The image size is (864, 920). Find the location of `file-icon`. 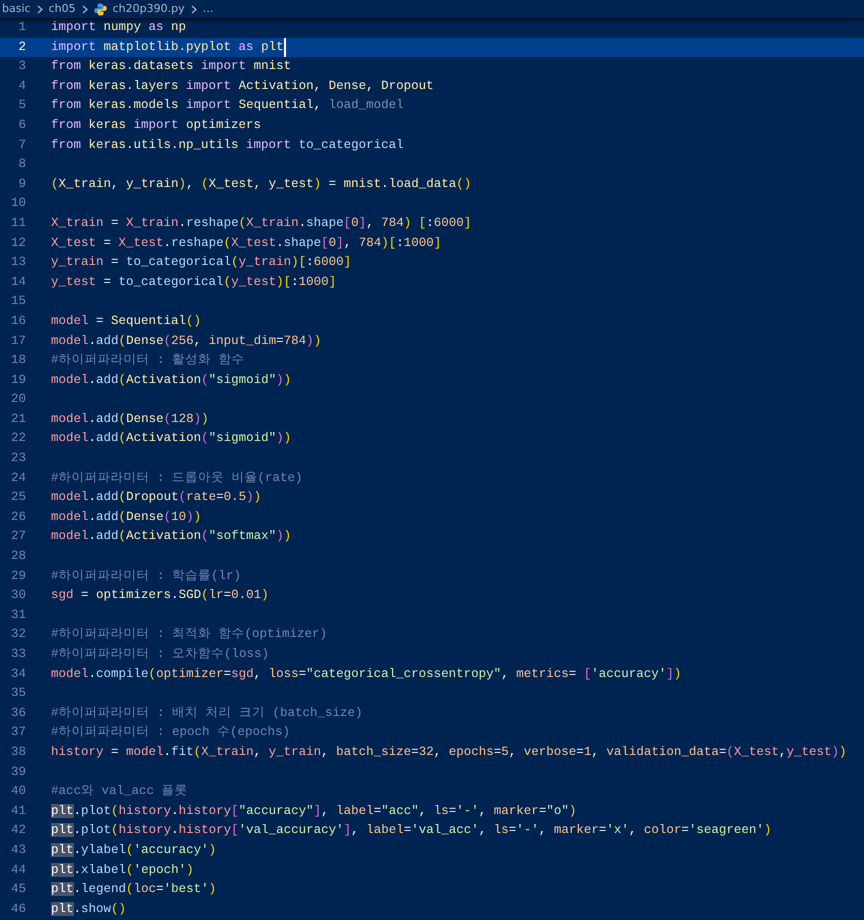

file-icon is located at coordinates (100, 9).